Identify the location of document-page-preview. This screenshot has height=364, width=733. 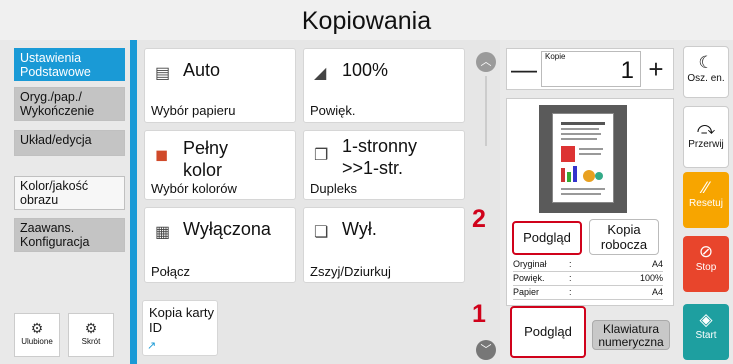
(583, 158).